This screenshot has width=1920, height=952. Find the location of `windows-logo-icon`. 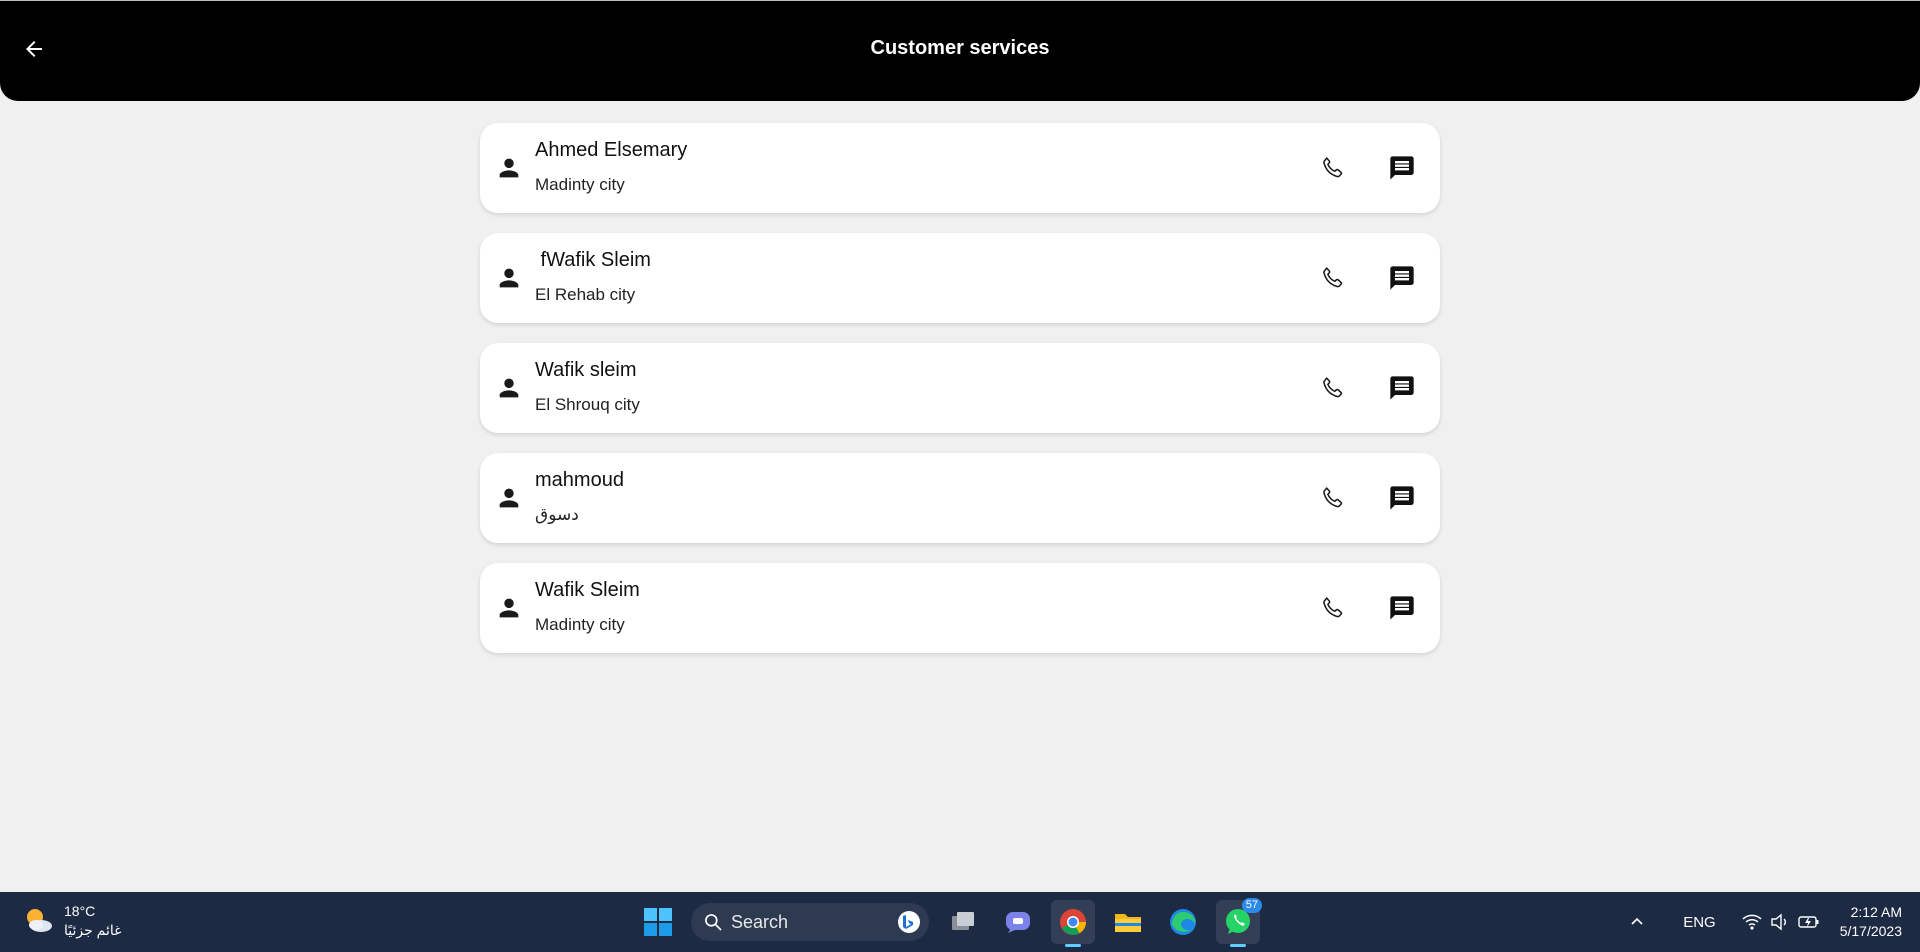

windows-logo-icon is located at coordinates (658, 922).